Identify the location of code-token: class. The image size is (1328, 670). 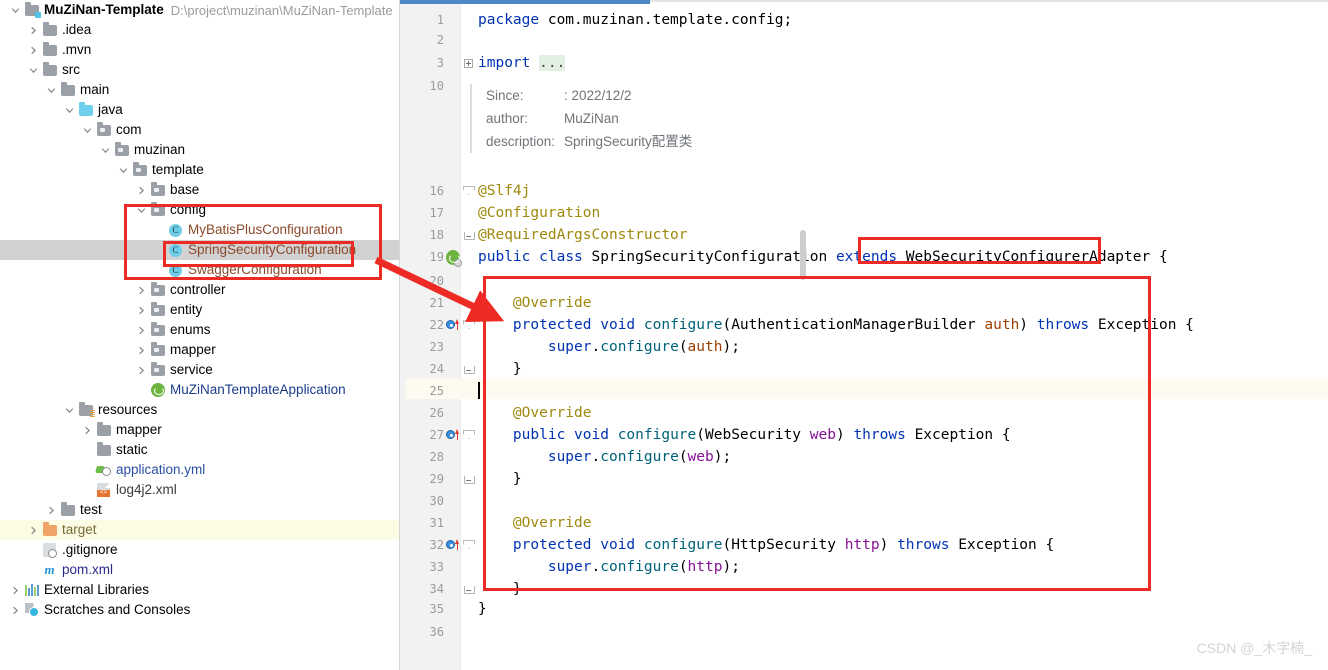
(561, 257).